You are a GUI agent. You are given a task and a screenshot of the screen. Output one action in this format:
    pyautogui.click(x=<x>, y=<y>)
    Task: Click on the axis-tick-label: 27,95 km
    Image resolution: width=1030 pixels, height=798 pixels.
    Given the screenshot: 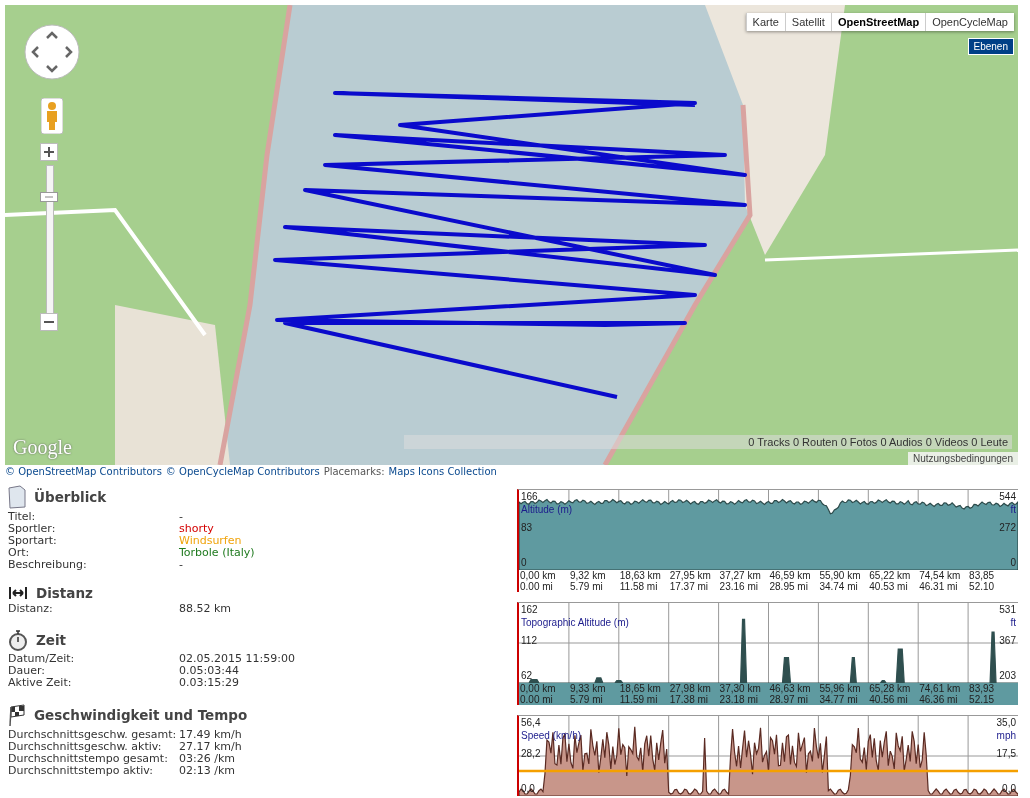 What is the action you would take?
    pyautogui.click(x=690, y=575)
    